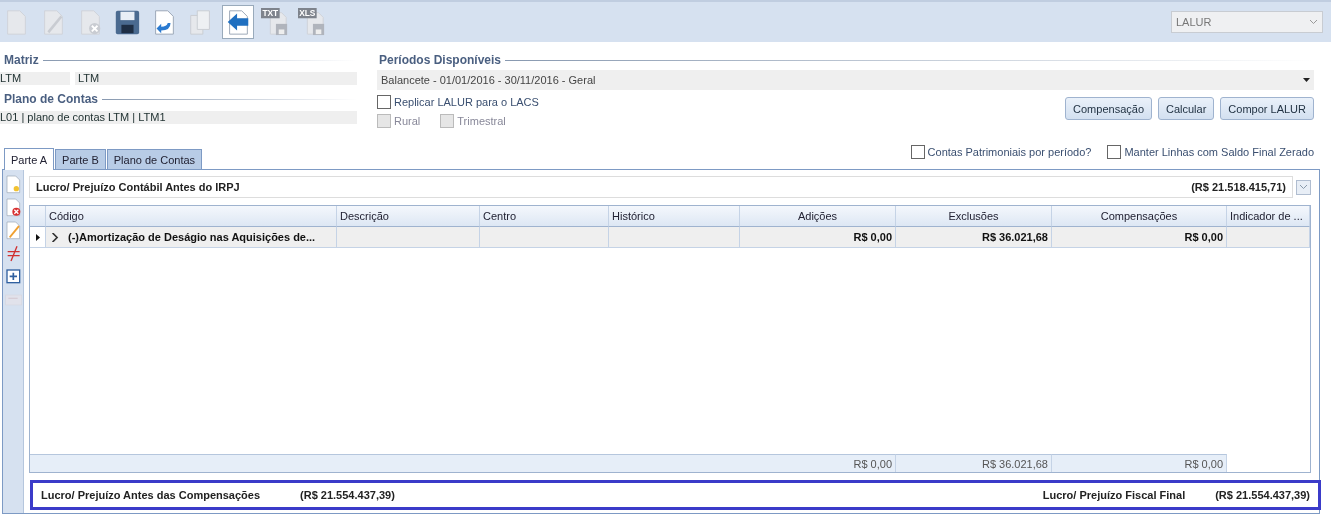  What do you see at coordinates (1009, 152) in the screenshot?
I see `checkbox-label: Contas Patrimoniais por período?` at bounding box center [1009, 152].